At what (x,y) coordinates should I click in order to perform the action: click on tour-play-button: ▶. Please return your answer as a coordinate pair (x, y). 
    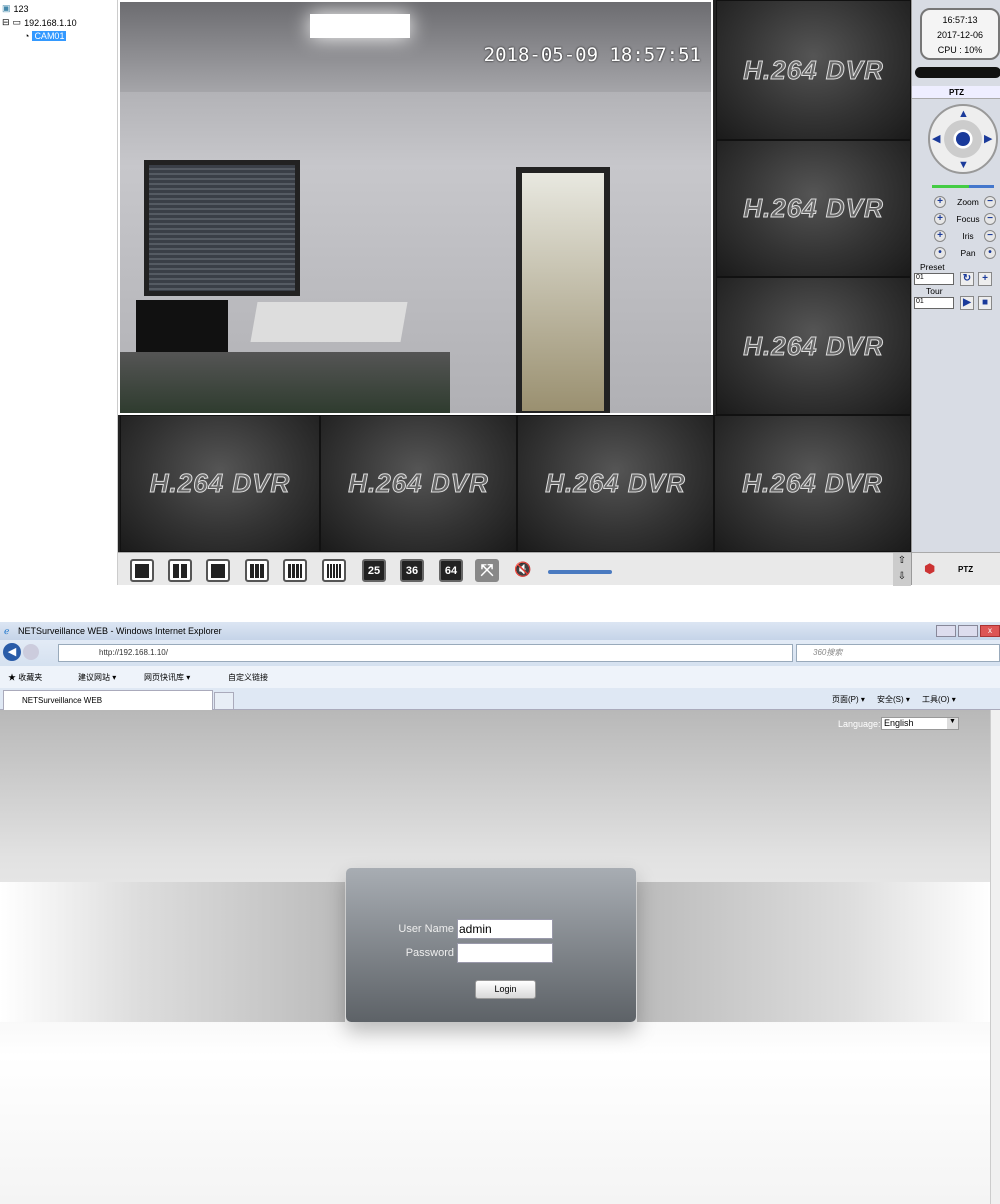
    Looking at the image, I should click on (967, 303).